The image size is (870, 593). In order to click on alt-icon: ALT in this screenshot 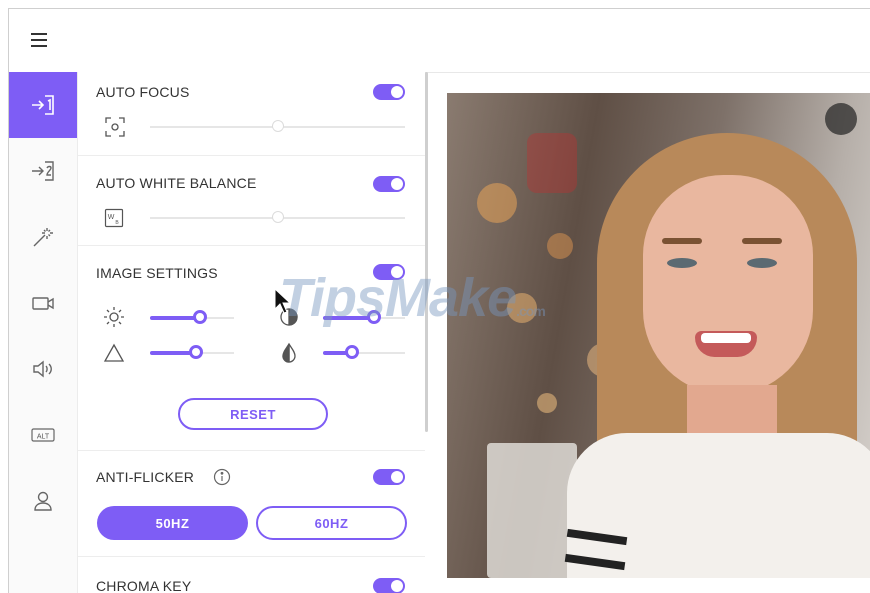, I will do `click(43, 435)`.